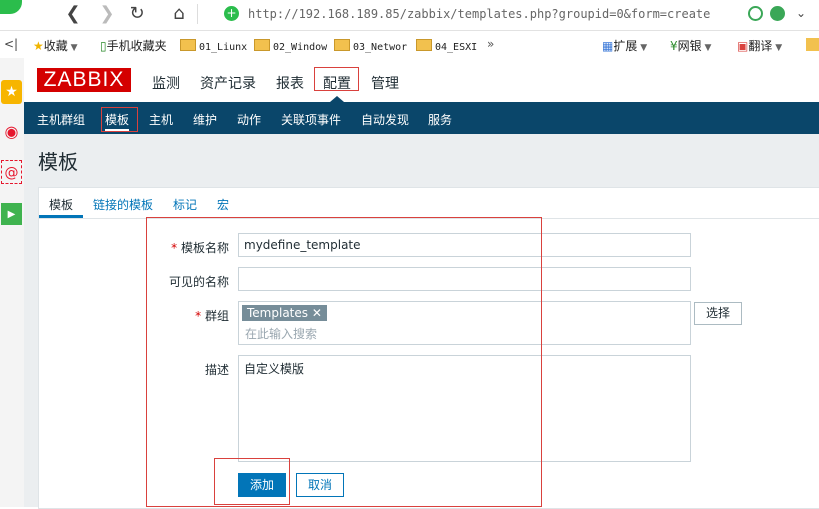 The width and height of the screenshot is (819, 509). I want to click on favorites-star-icon: ★, so click(11, 92).